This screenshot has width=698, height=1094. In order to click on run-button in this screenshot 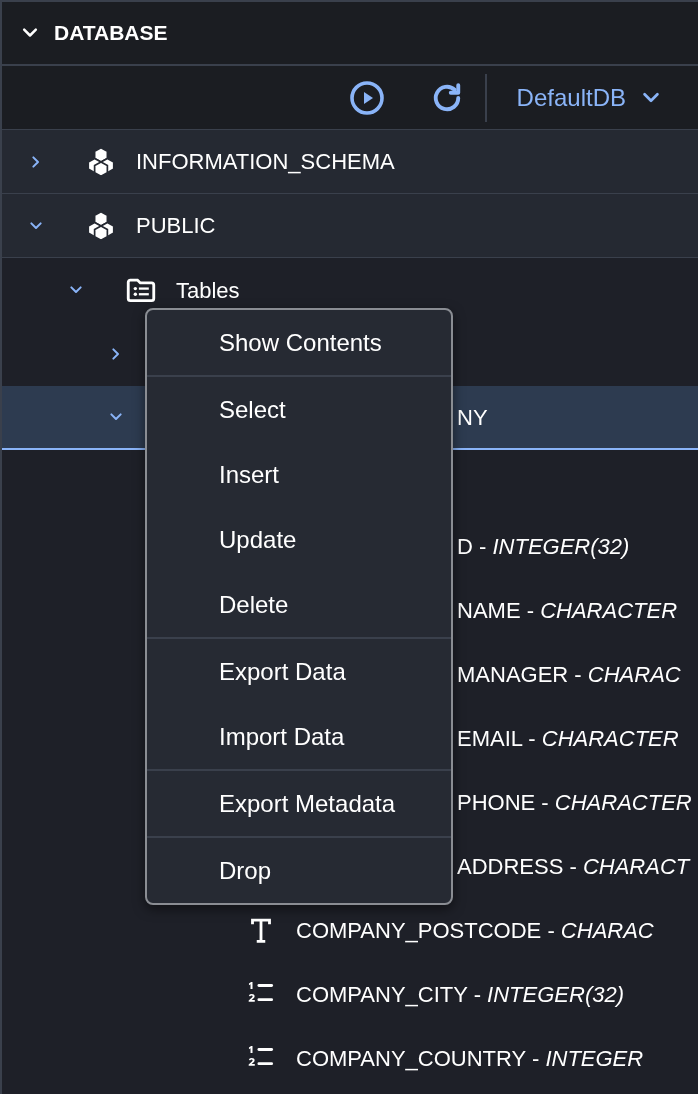, I will do `click(366, 97)`.